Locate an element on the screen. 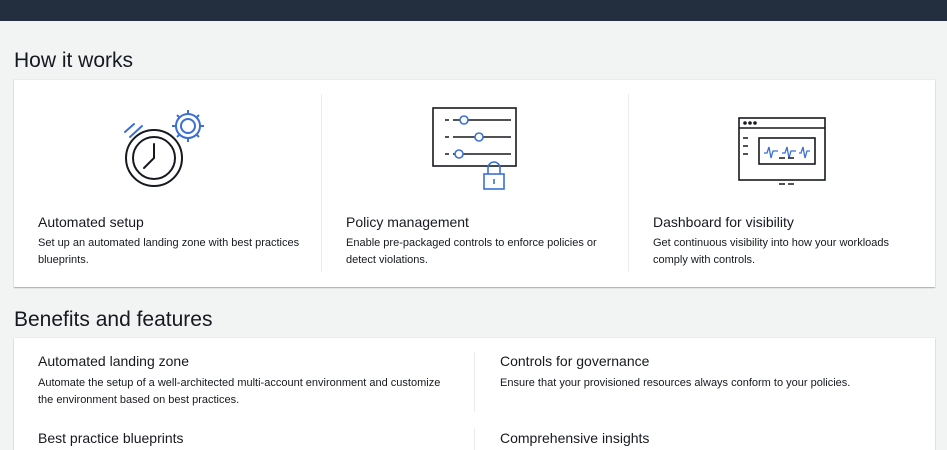 This screenshot has height=450, width=947. benefit-title: Comprehensive insights is located at coordinates (575, 438).